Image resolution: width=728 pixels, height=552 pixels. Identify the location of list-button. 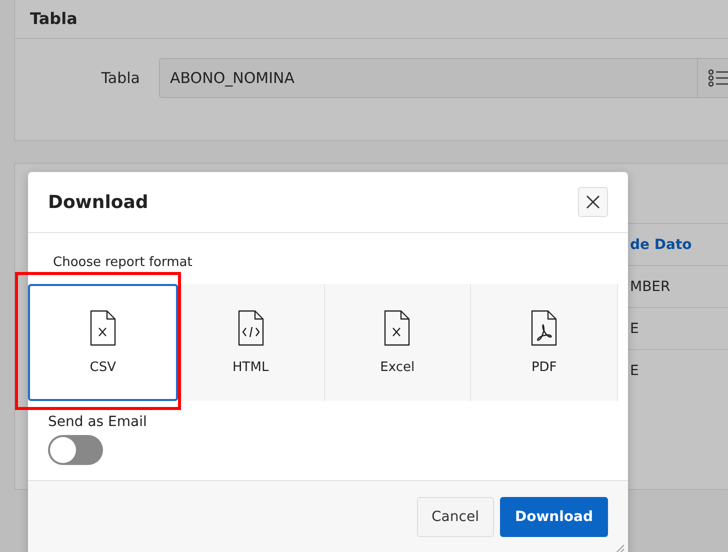
(712, 78).